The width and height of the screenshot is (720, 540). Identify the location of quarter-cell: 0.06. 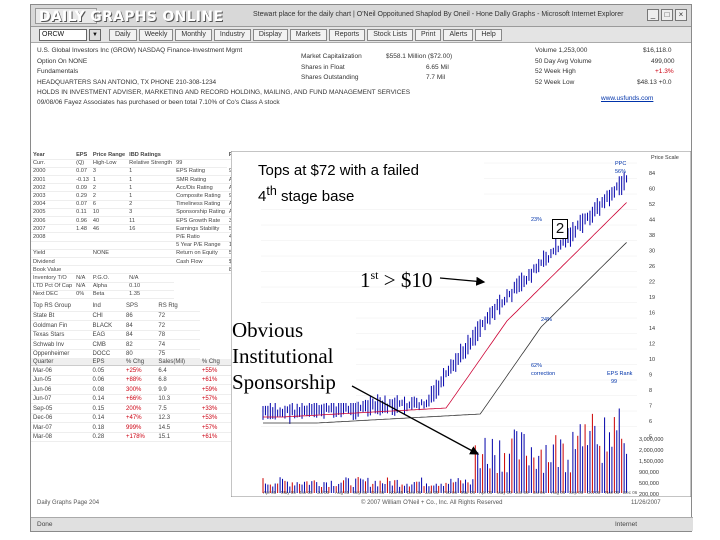
(107, 380).